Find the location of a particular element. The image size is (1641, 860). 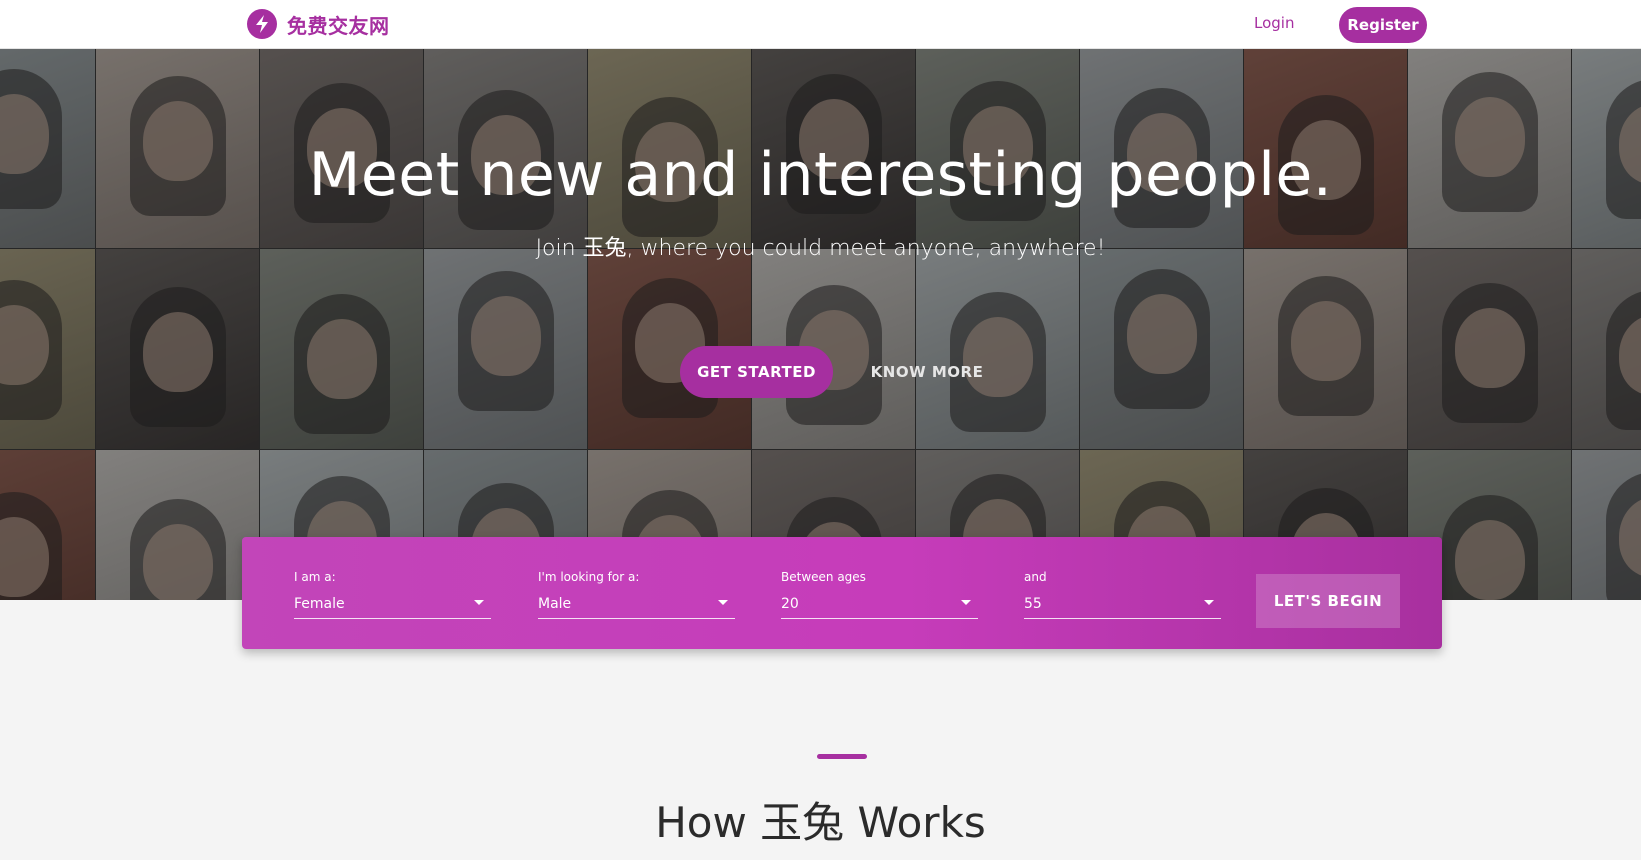

i-am-value: Female is located at coordinates (319, 604).